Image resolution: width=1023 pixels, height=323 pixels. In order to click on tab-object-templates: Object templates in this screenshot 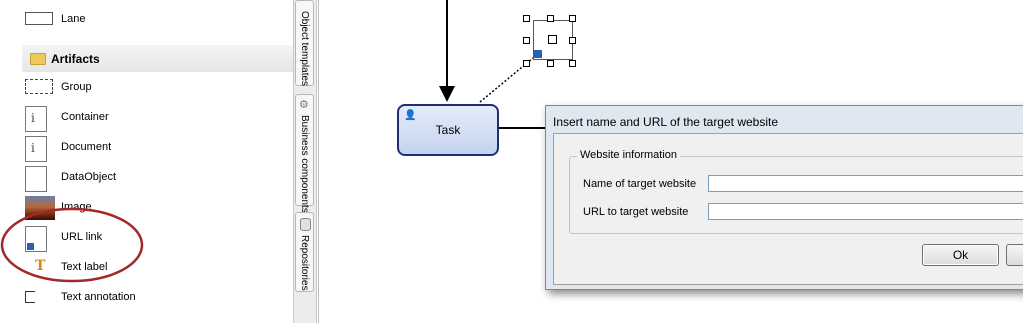, I will do `click(304, 43)`.